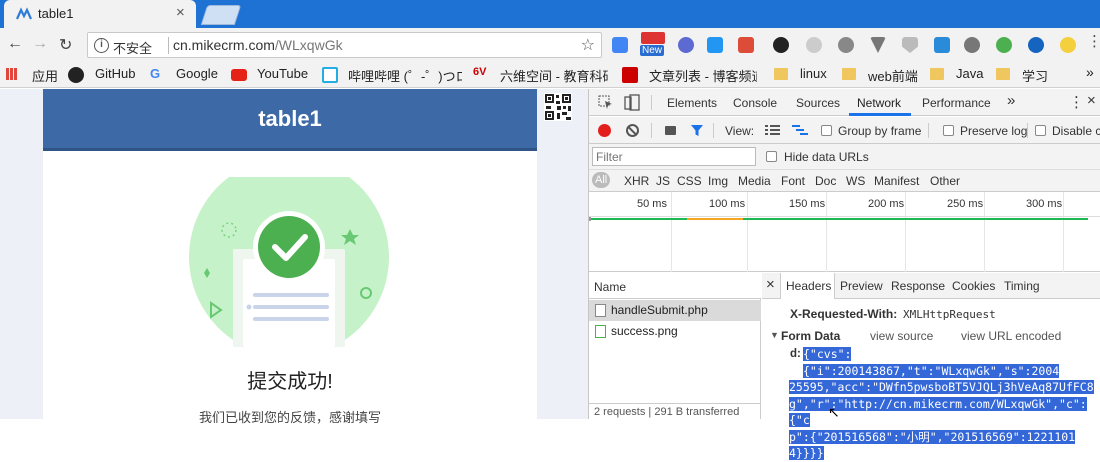  Describe the element at coordinates (675, 331) in the screenshot. I see `request-row: success.png` at that location.